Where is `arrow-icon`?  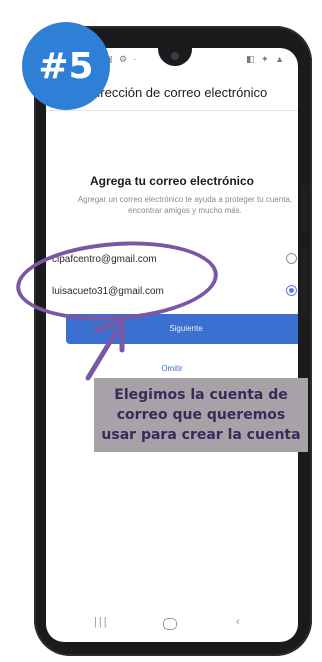
arrow-icon is located at coordinates (105, 350).